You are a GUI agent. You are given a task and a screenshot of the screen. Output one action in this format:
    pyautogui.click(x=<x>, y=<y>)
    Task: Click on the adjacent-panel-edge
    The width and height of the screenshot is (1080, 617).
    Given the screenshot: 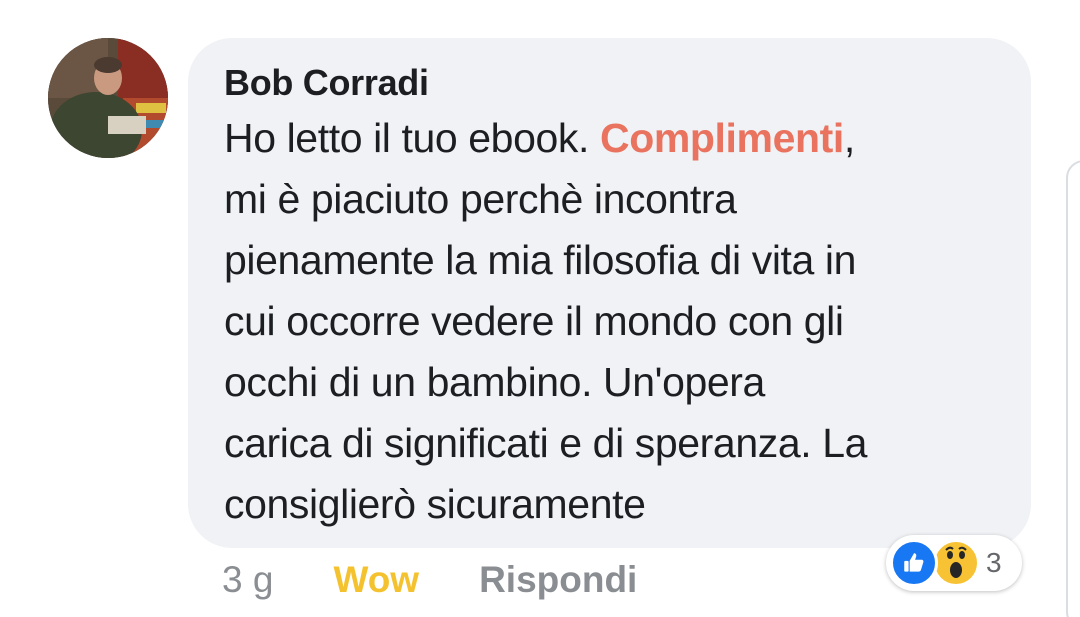 What is the action you would take?
    pyautogui.click(x=1073, y=388)
    